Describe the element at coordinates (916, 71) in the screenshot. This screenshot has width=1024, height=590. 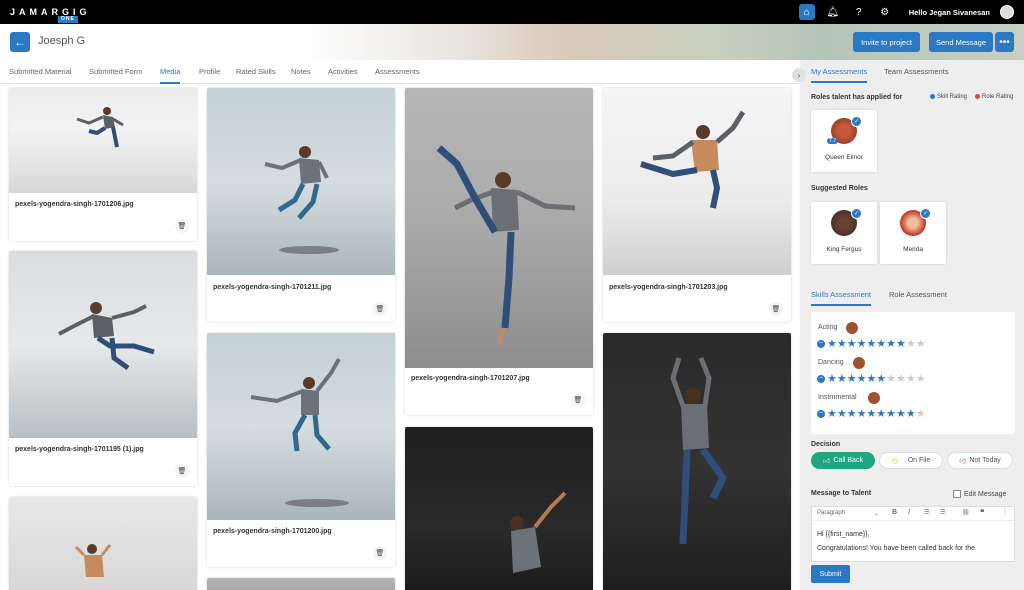
I see `tab-team-assessments: Team Assessments` at that location.